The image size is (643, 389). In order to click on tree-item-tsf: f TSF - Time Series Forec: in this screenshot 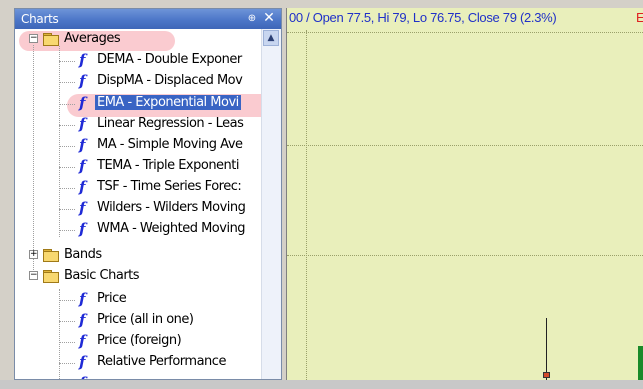, I will do `click(139, 187)`.